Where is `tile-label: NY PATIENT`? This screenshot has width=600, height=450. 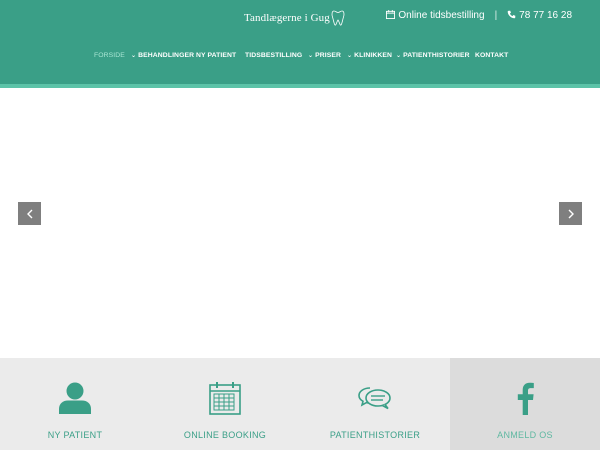
tile-label: NY PATIENT is located at coordinates (75, 435).